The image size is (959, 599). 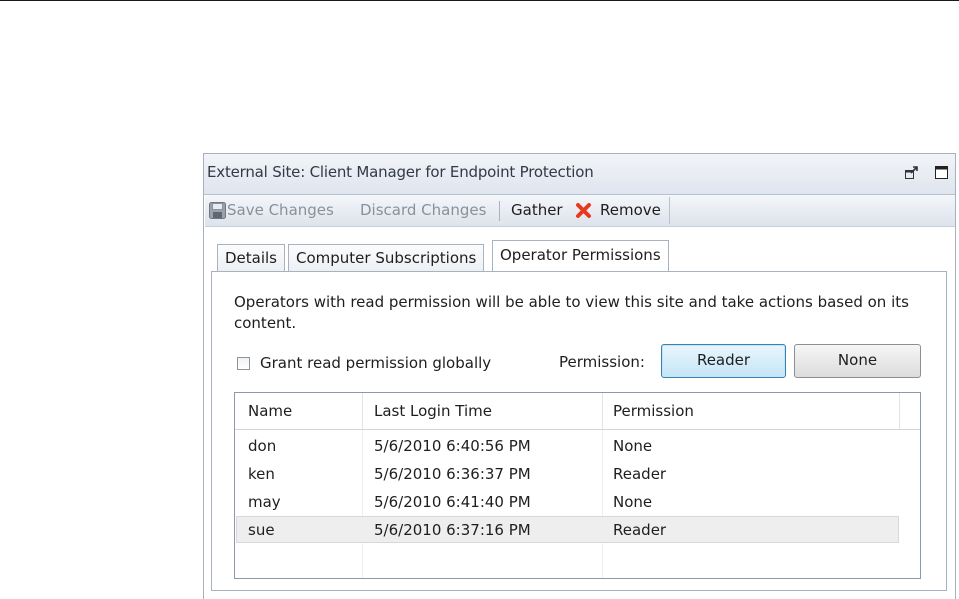 I want to click on floppy-disk-icon, so click(x=217, y=210).